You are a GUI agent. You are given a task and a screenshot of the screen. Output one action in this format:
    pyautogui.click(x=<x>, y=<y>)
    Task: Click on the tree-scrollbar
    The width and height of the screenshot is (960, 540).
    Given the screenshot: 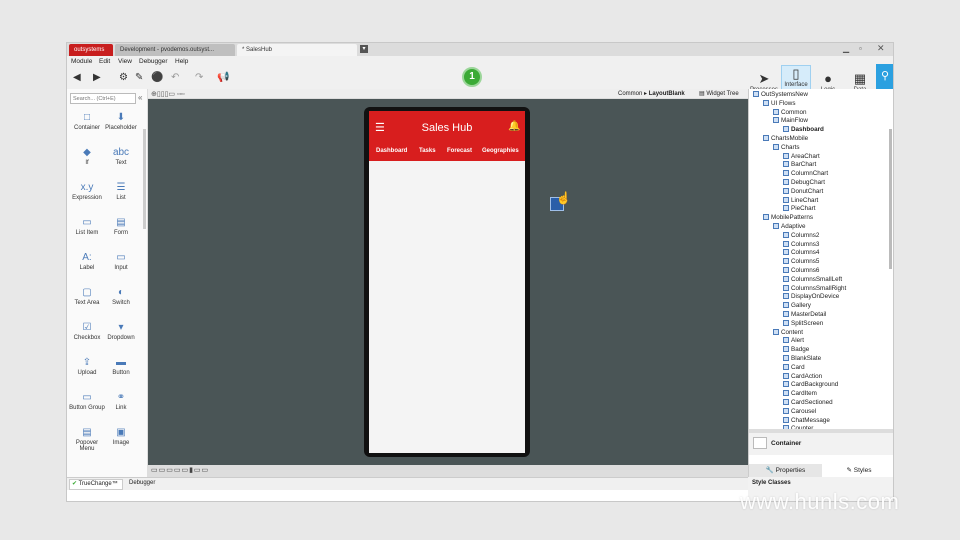 What is the action you would take?
    pyautogui.click(x=890, y=199)
    